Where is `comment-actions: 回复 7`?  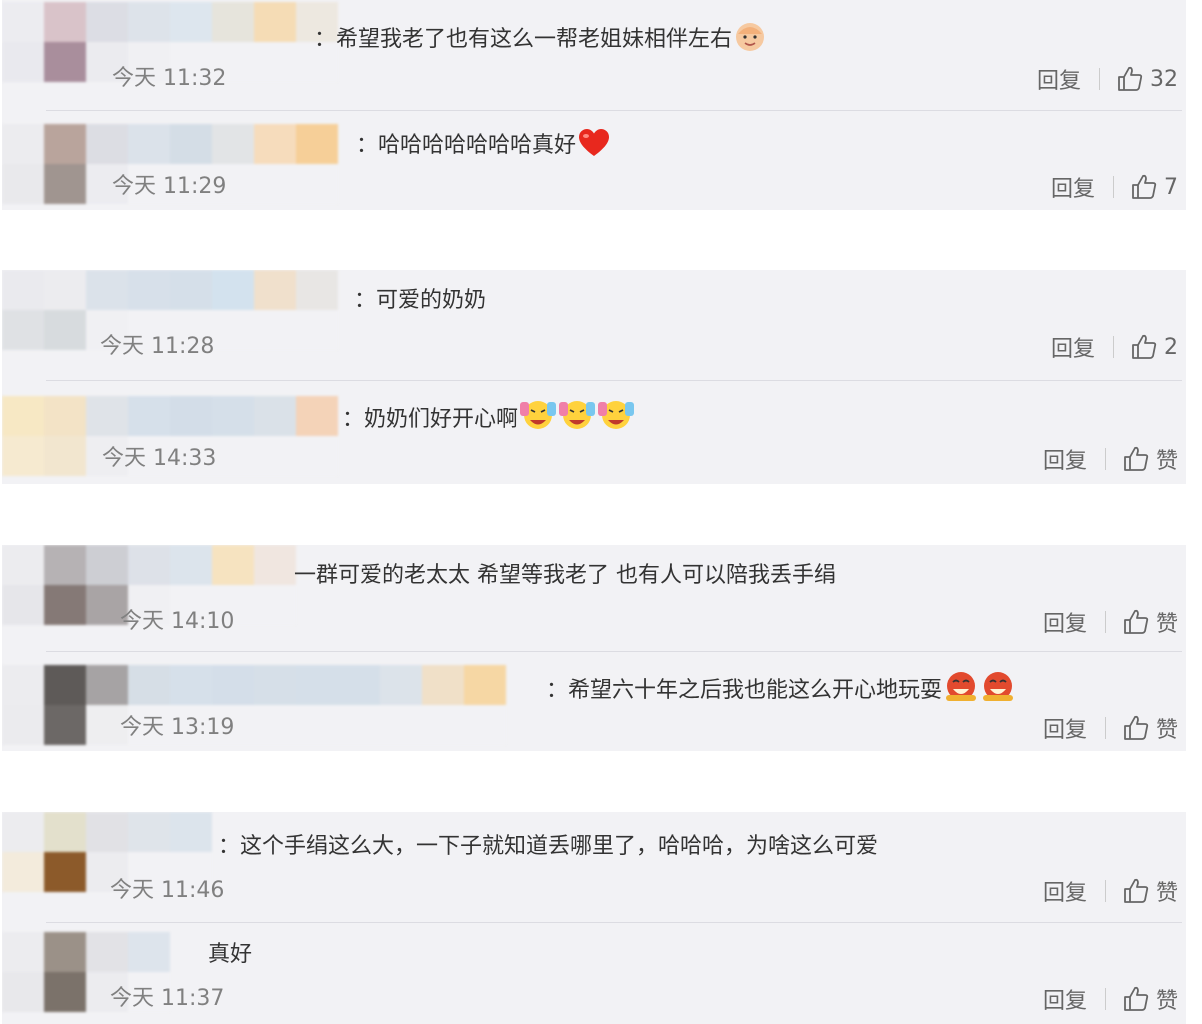 comment-actions: 回复 7 is located at coordinates (1114, 187).